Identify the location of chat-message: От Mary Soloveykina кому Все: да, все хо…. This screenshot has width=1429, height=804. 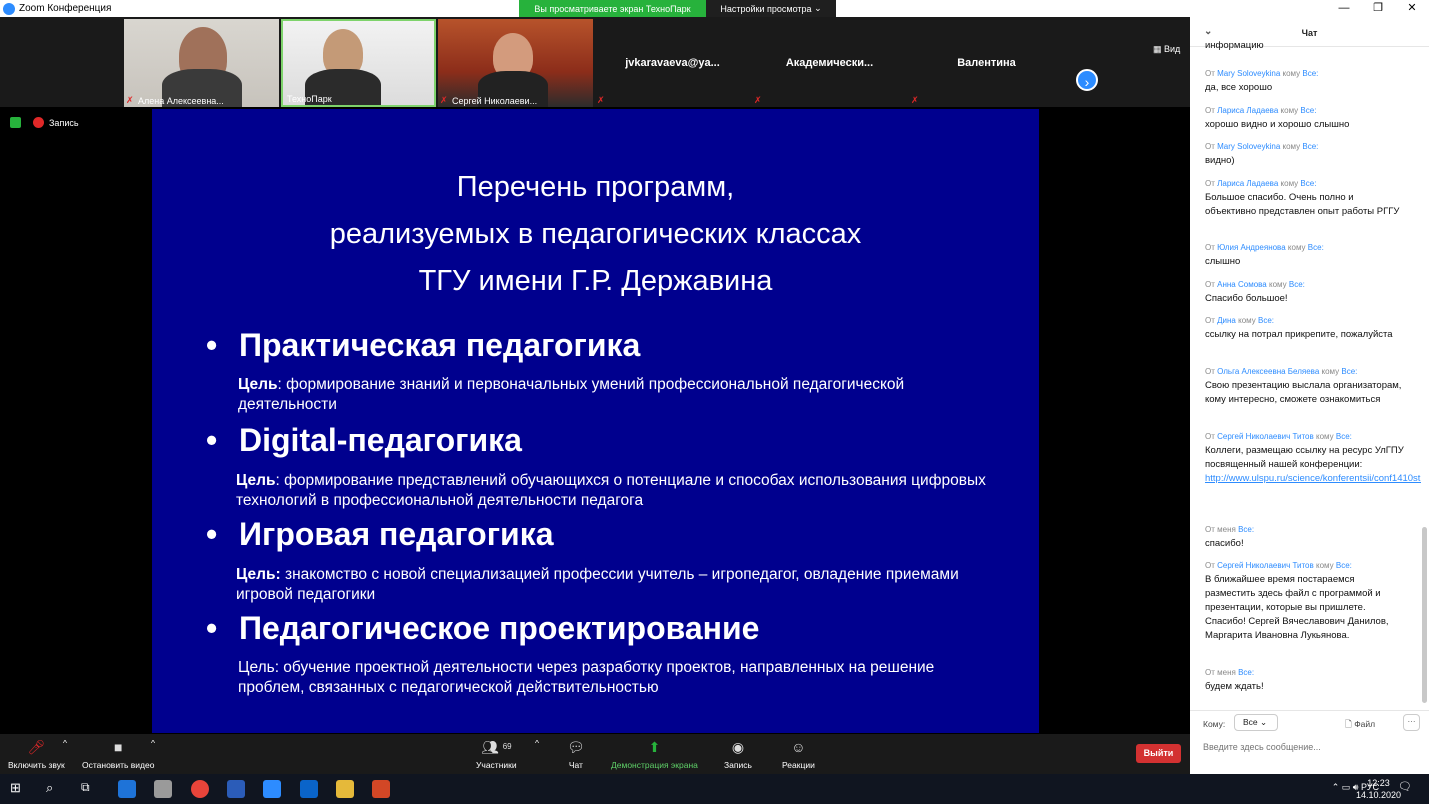
(1262, 81).